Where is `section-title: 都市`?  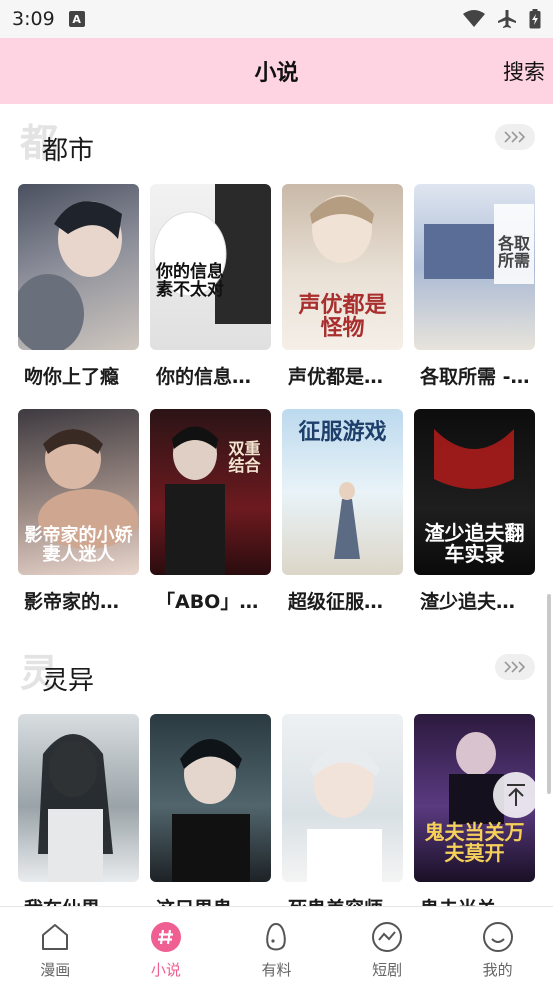 section-title: 都市 is located at coordinates (68, 151).